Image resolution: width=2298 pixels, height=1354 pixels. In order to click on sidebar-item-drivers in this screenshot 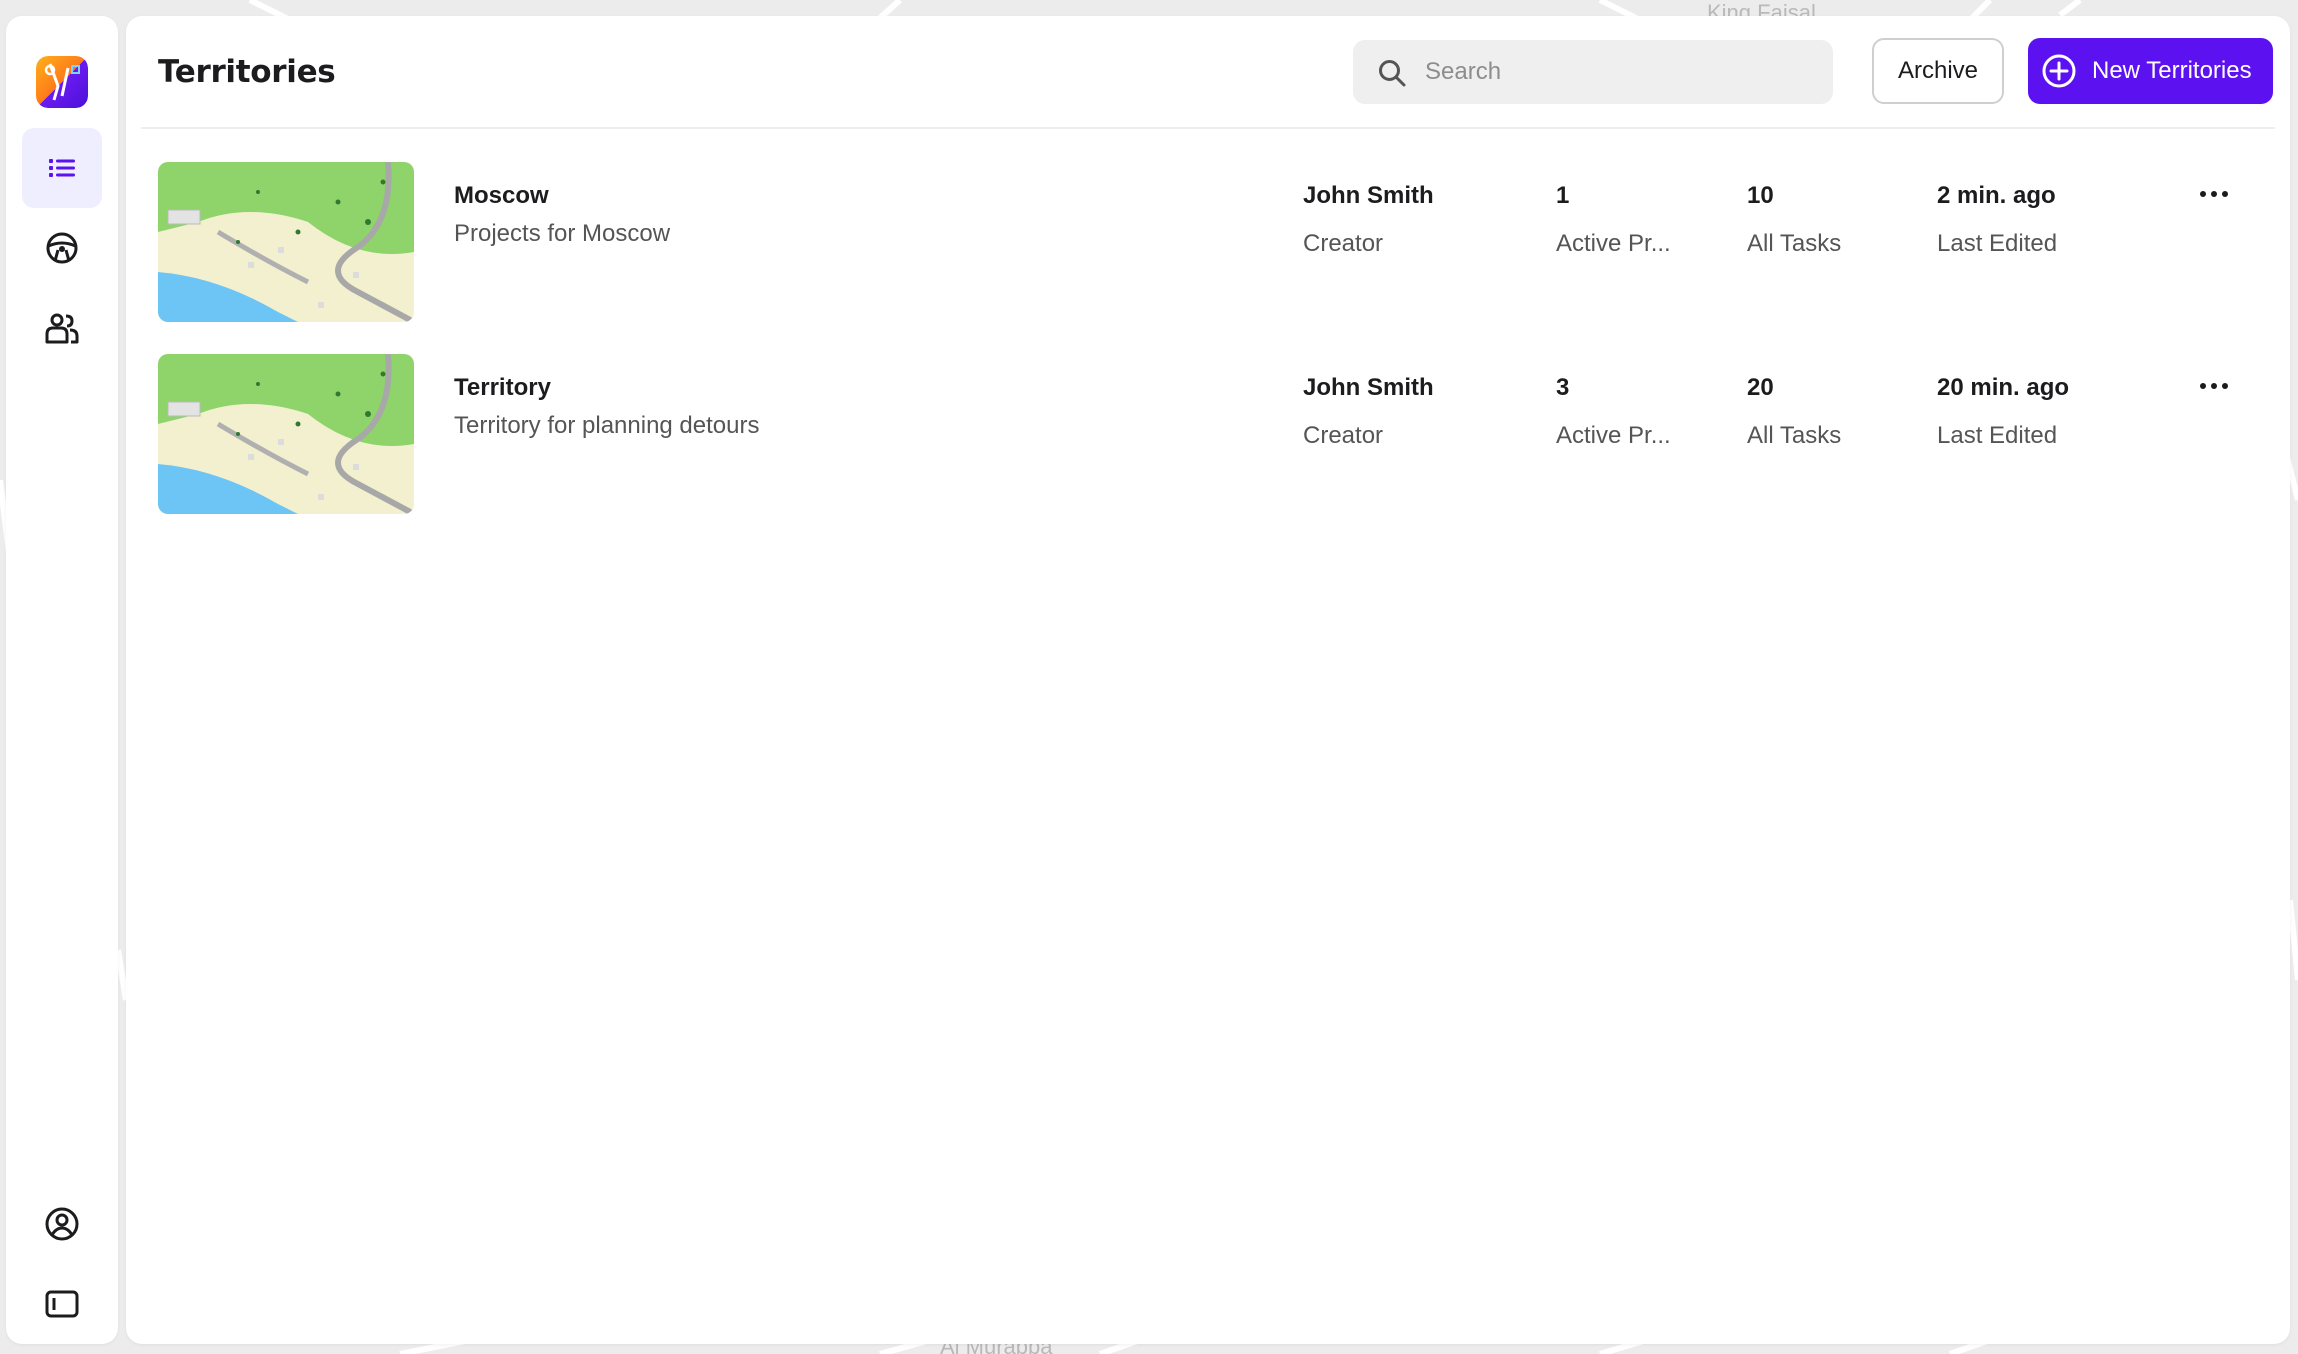, I will do `click(62, 328)`.